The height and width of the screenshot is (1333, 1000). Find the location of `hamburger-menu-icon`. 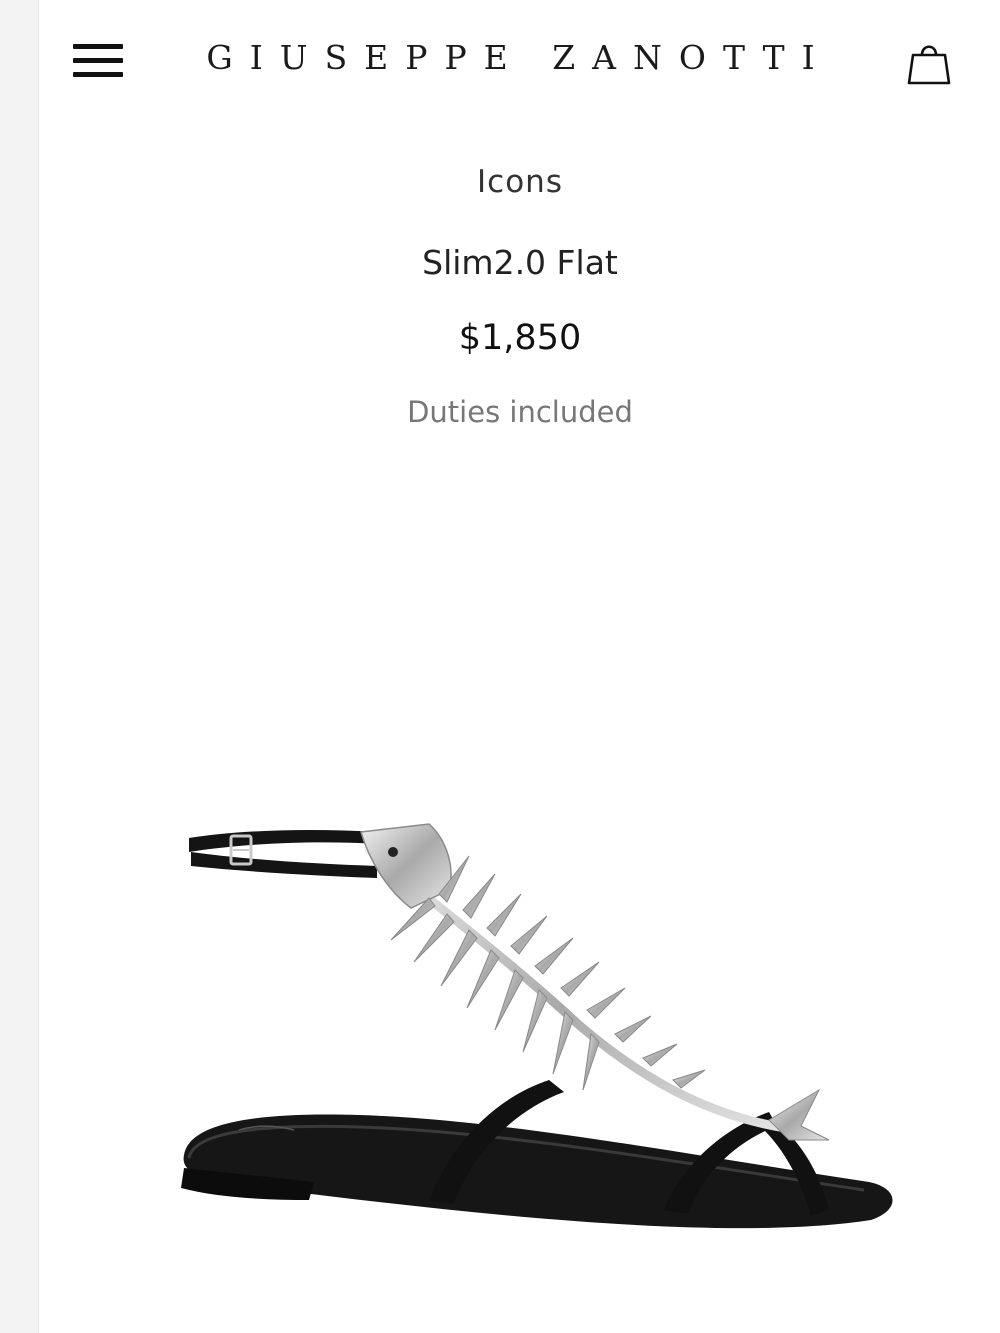

hamburger-menu-icon is located at coordinates (99, 61).